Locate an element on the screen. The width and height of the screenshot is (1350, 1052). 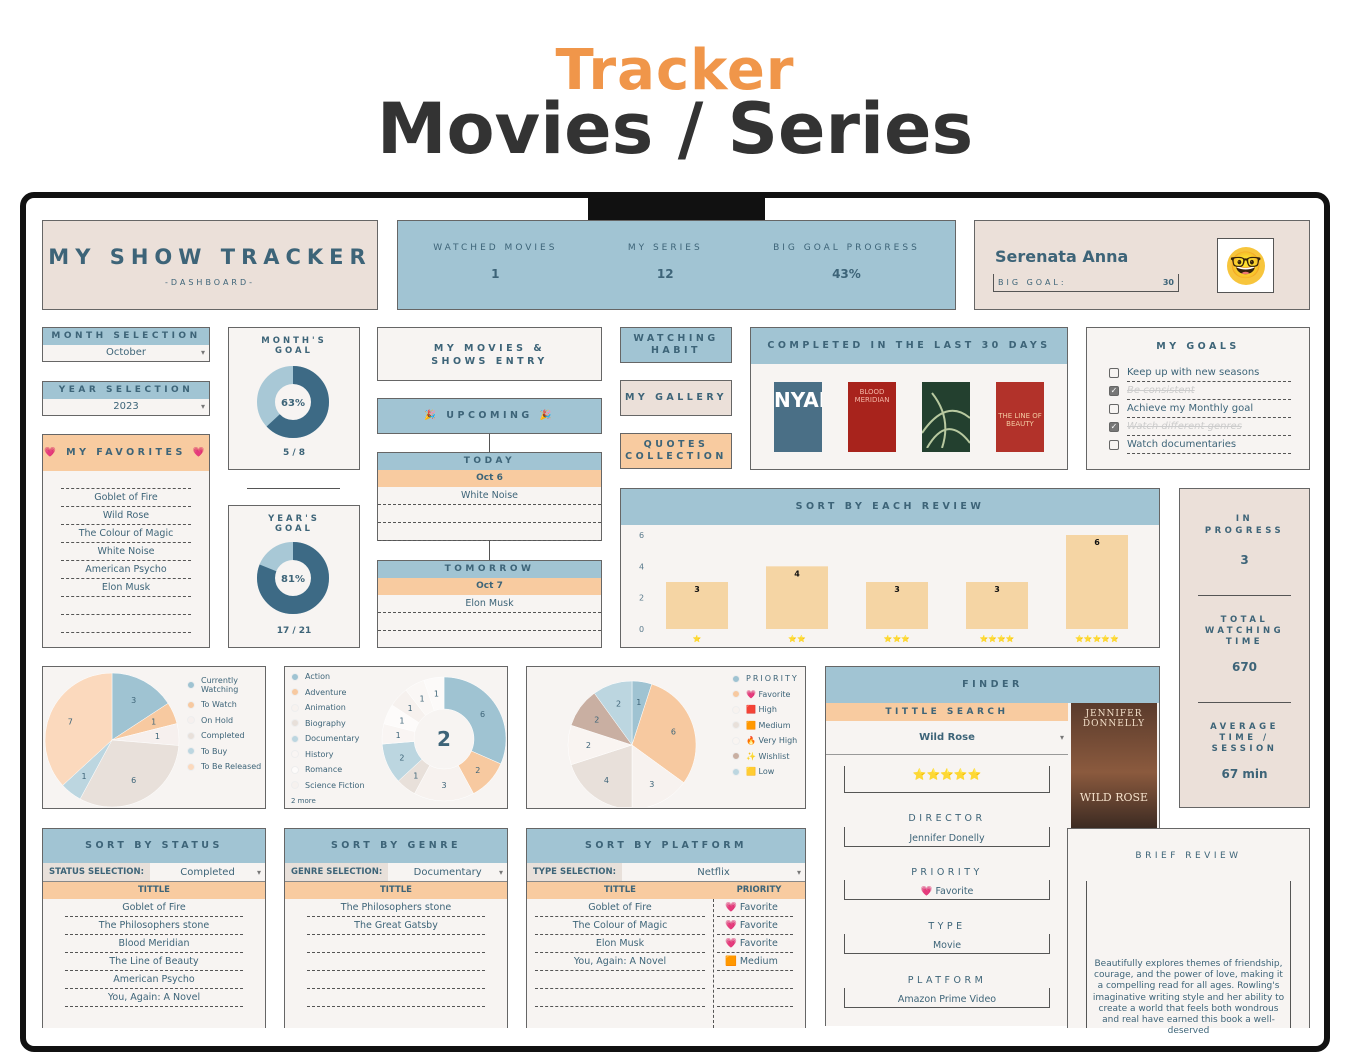
row-priority: 💗 Favorite is located at coordinates (755, 926).